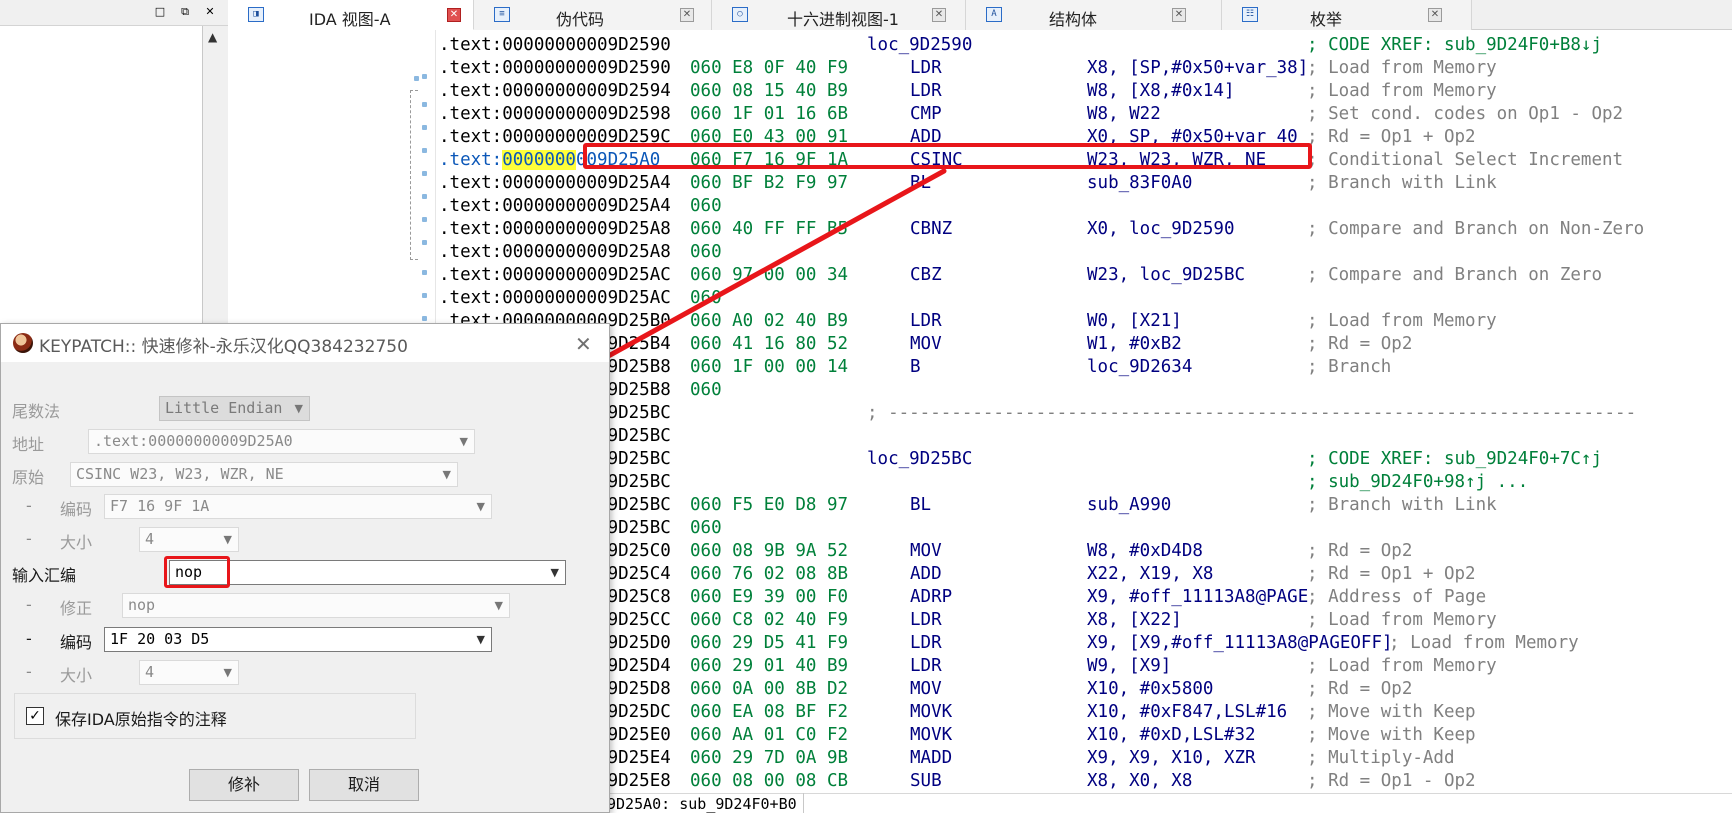  I want to click on restore-icon: □, so click(160, 12).